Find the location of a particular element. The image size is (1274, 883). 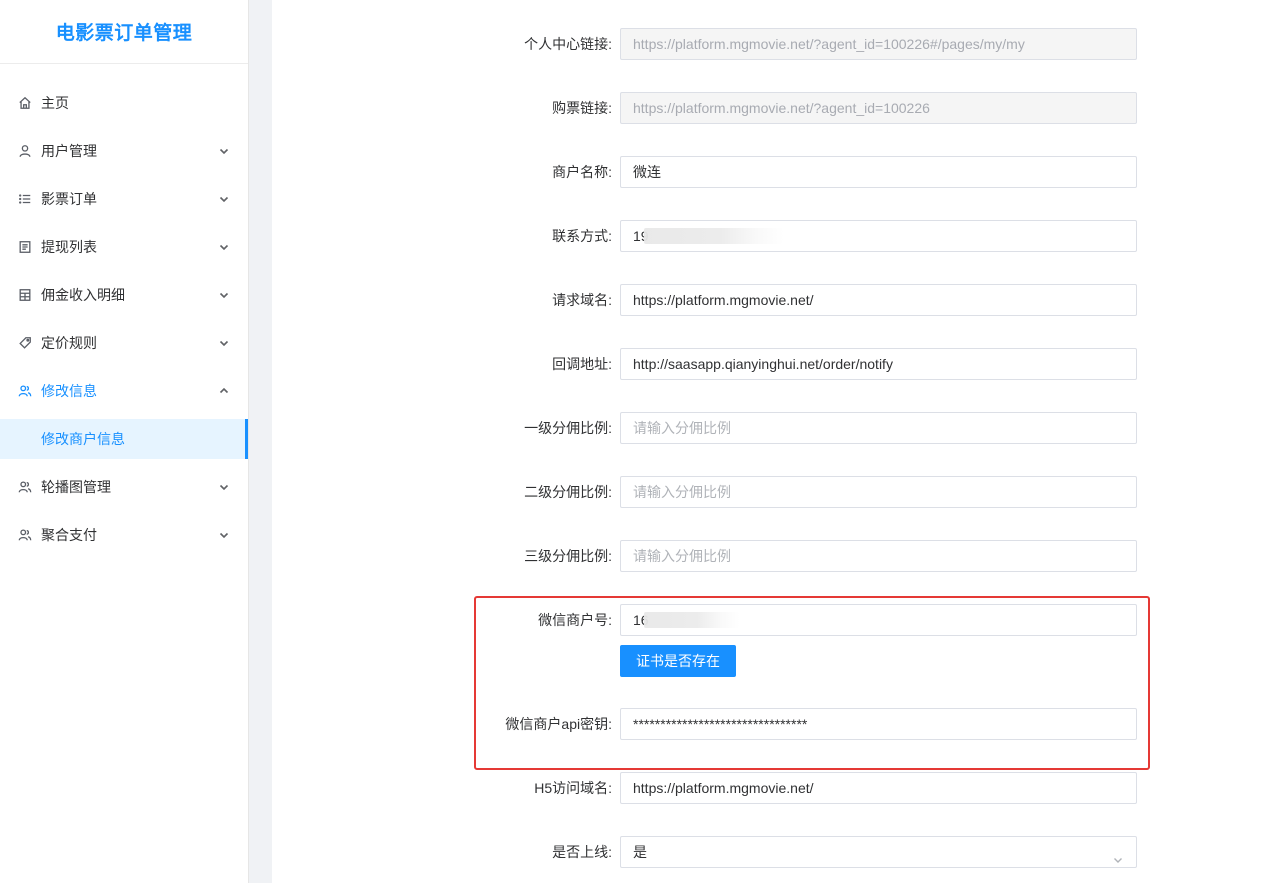

wechat-merchant-id-input is located at coordinates (878, 620).